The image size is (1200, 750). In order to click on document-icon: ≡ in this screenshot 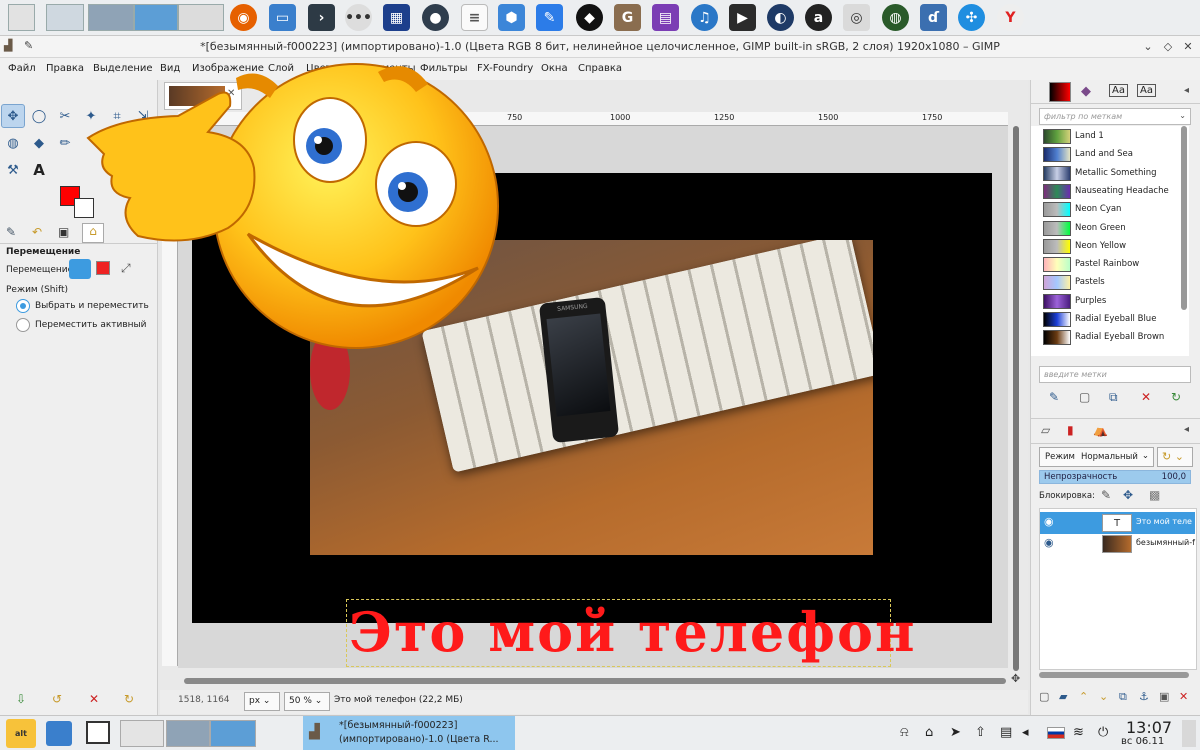, I will do `click(474, 17)`.